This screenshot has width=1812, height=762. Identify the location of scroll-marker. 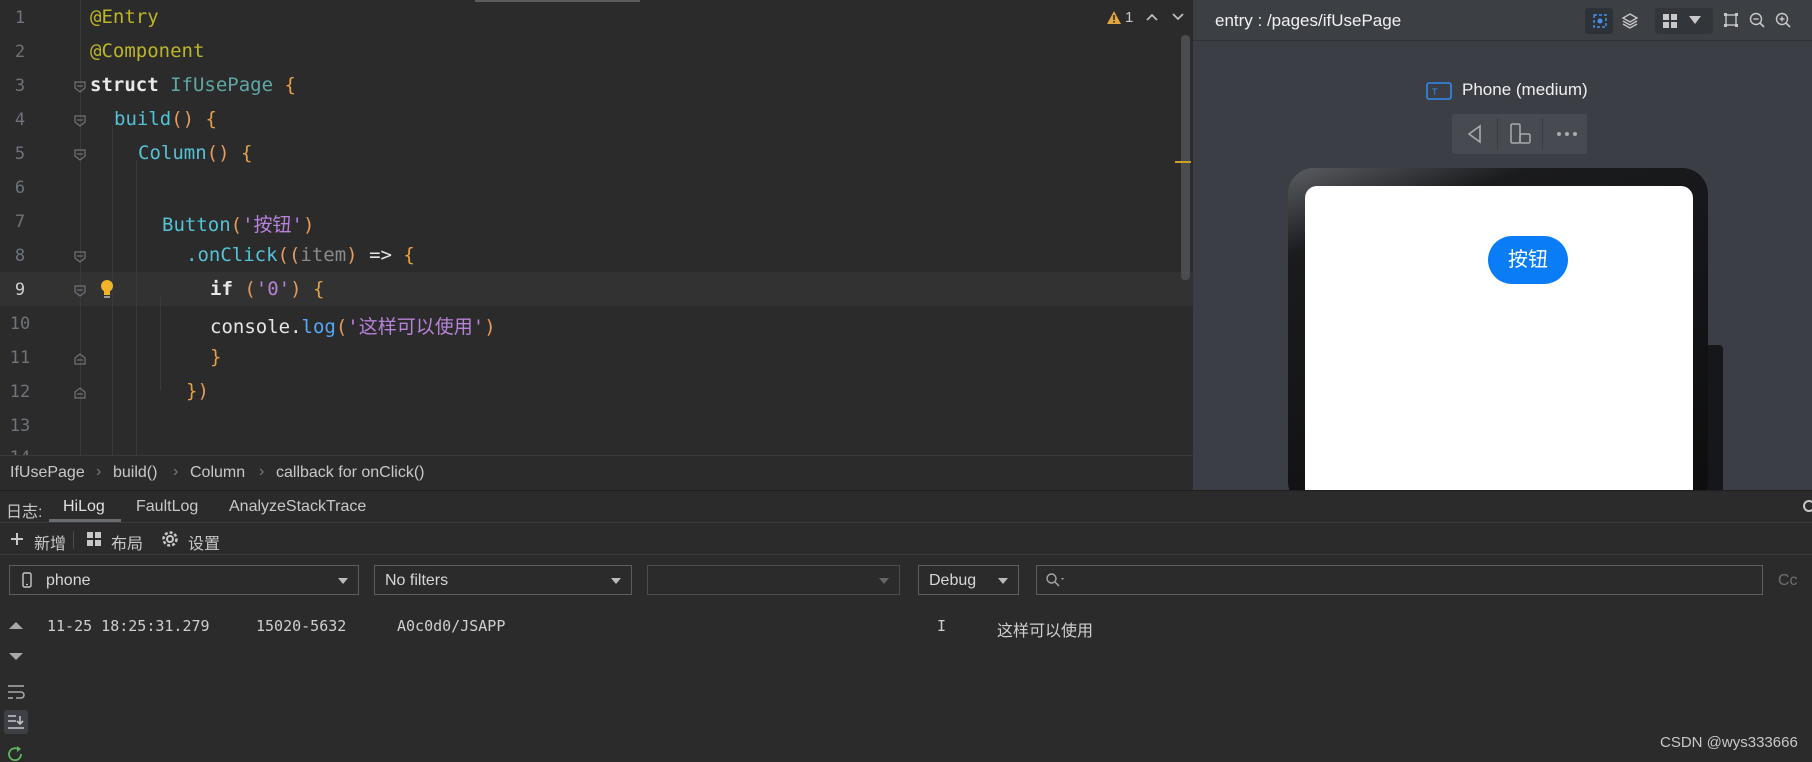
(1183, 162).